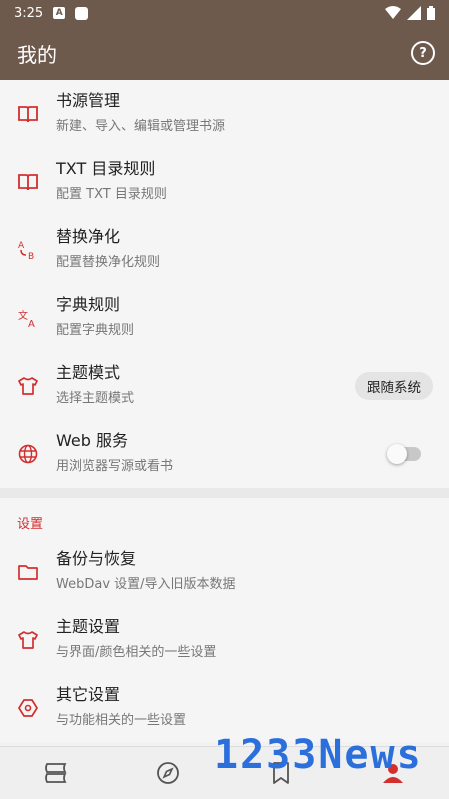 Image resolution: width=449 pixels, height=799 pixels. What do you see at coordinates (121, 720) in the screenshot?
I see `item-subtitle: 与功能相关的一些设置` at bounding box center [121, 720].